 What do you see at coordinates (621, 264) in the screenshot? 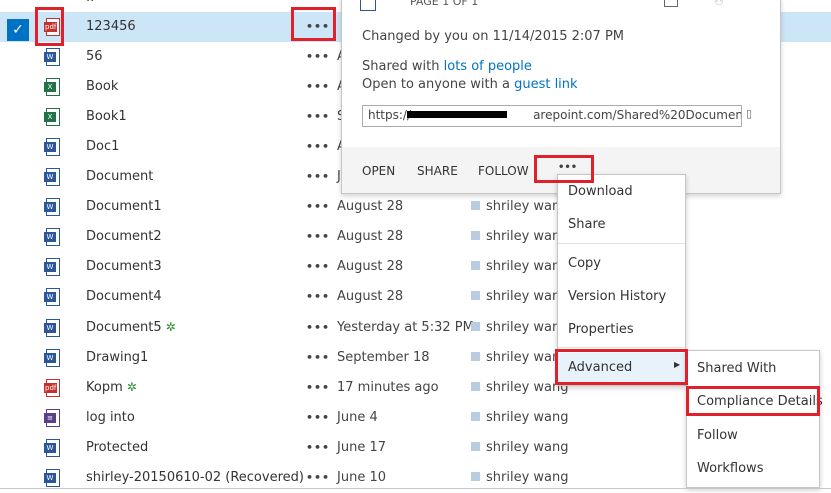
I see `menu-item-copy: Copy` at bounding box center [621, 264].